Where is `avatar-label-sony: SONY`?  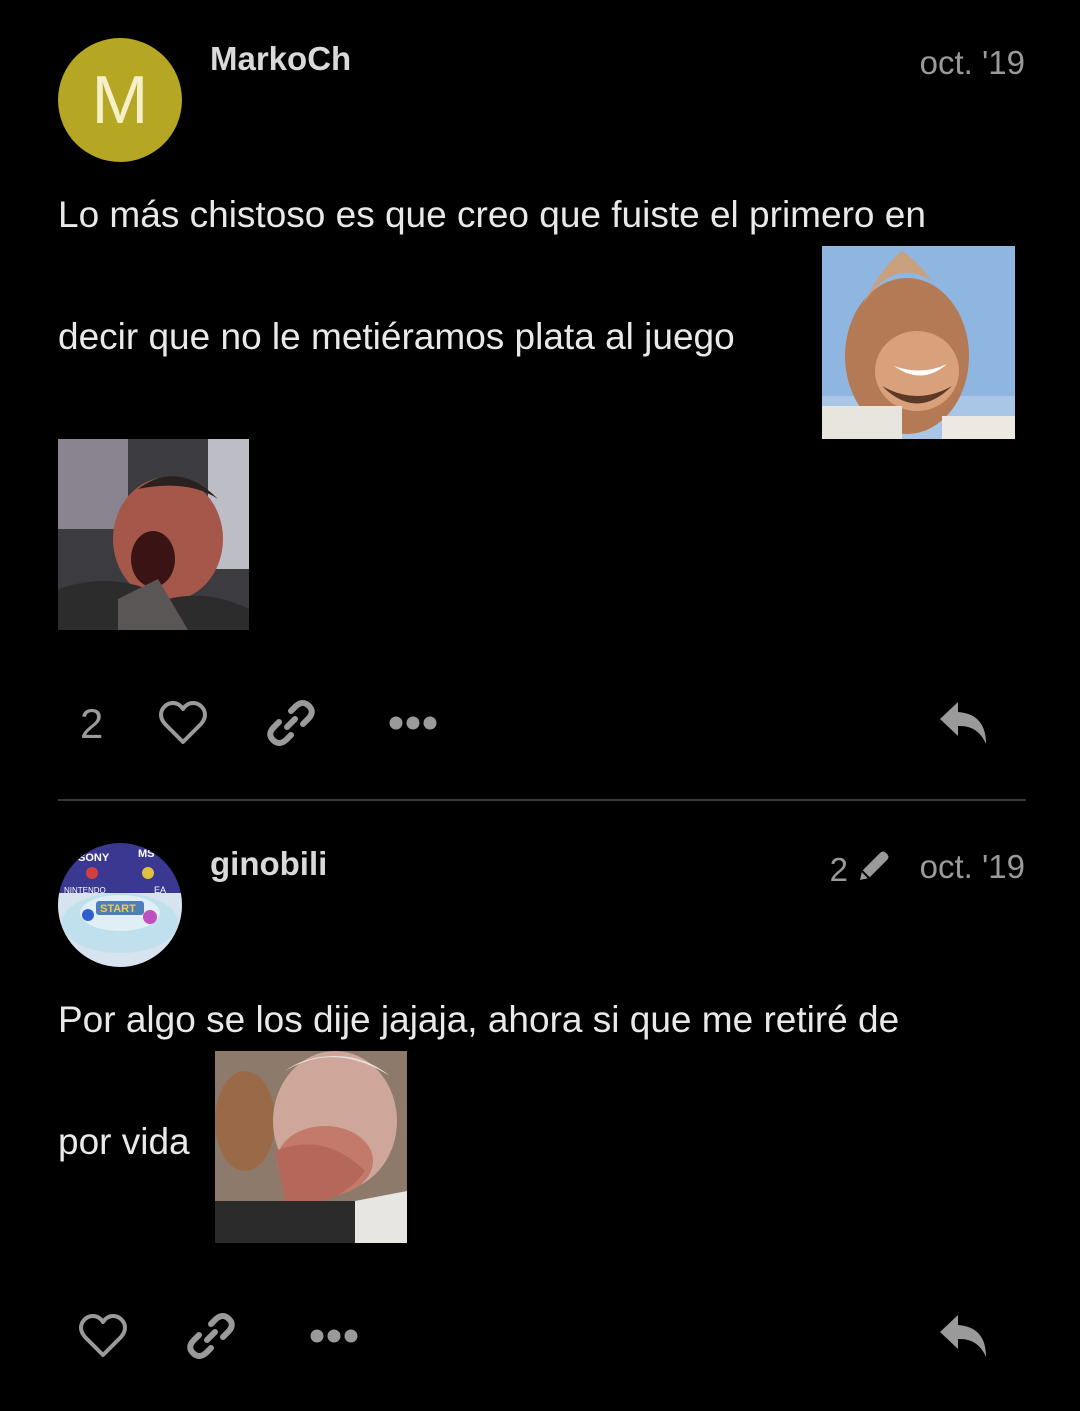
avatar-label-sony: SONY is located at coordinates (94, 858).